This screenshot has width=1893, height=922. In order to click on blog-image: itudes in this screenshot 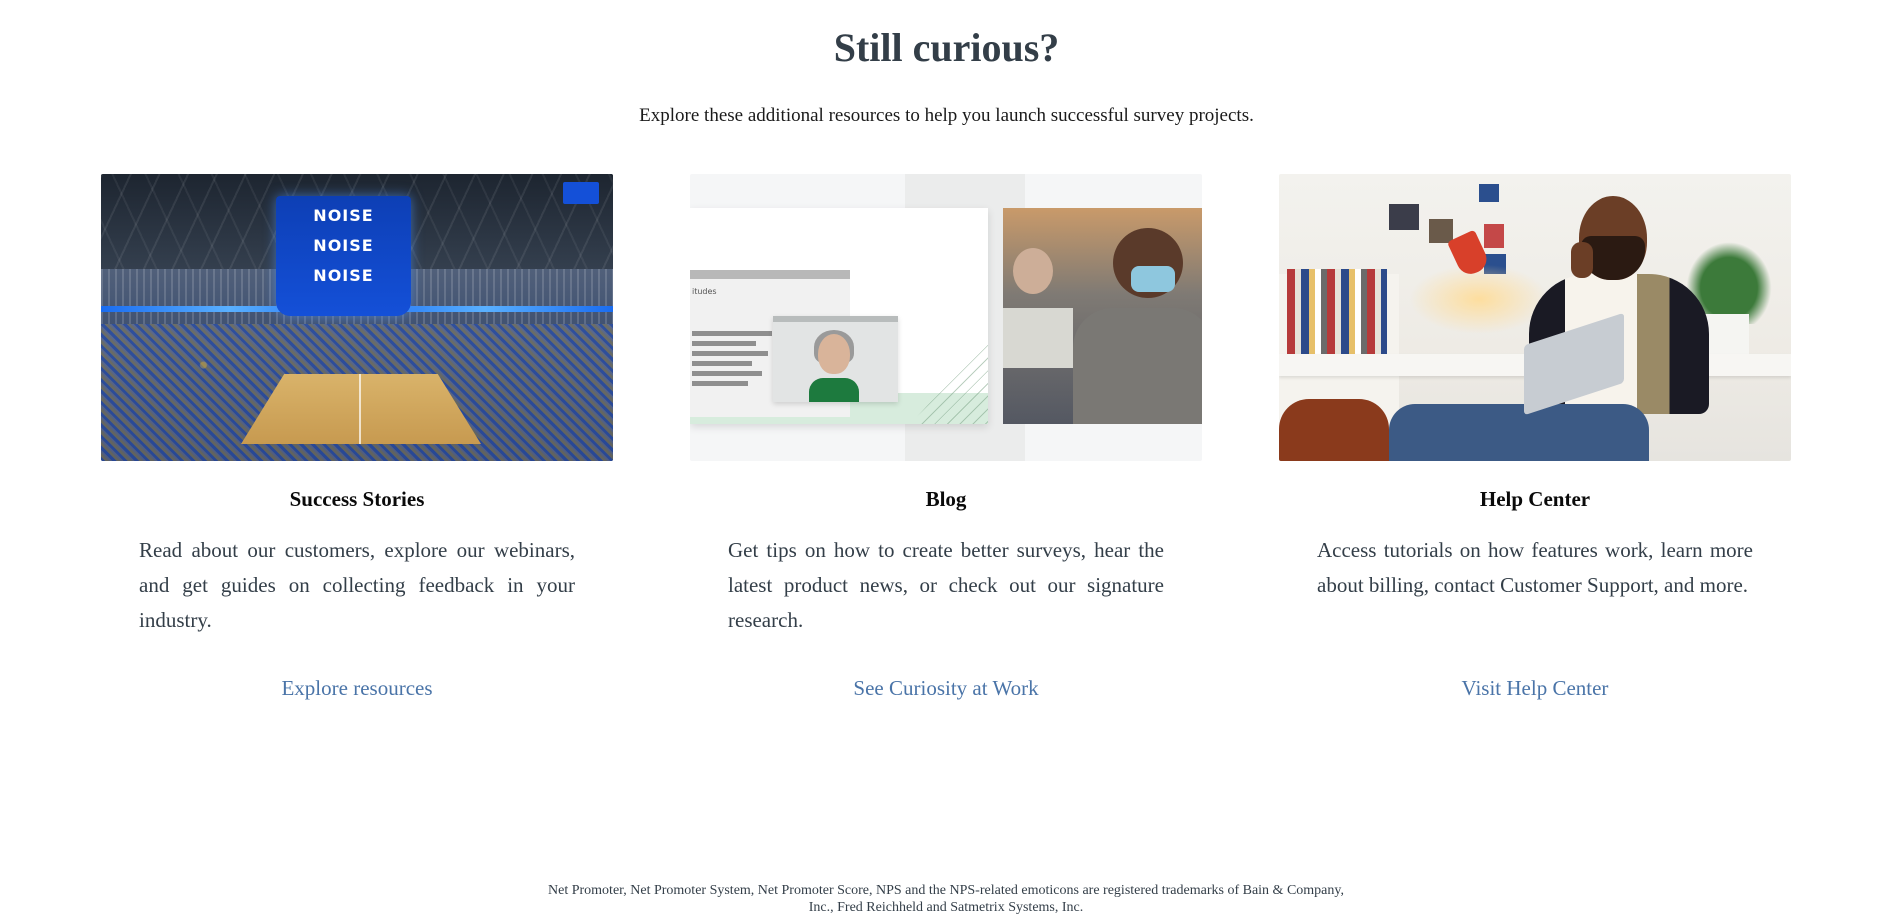, I will do `click(946, 317)`.